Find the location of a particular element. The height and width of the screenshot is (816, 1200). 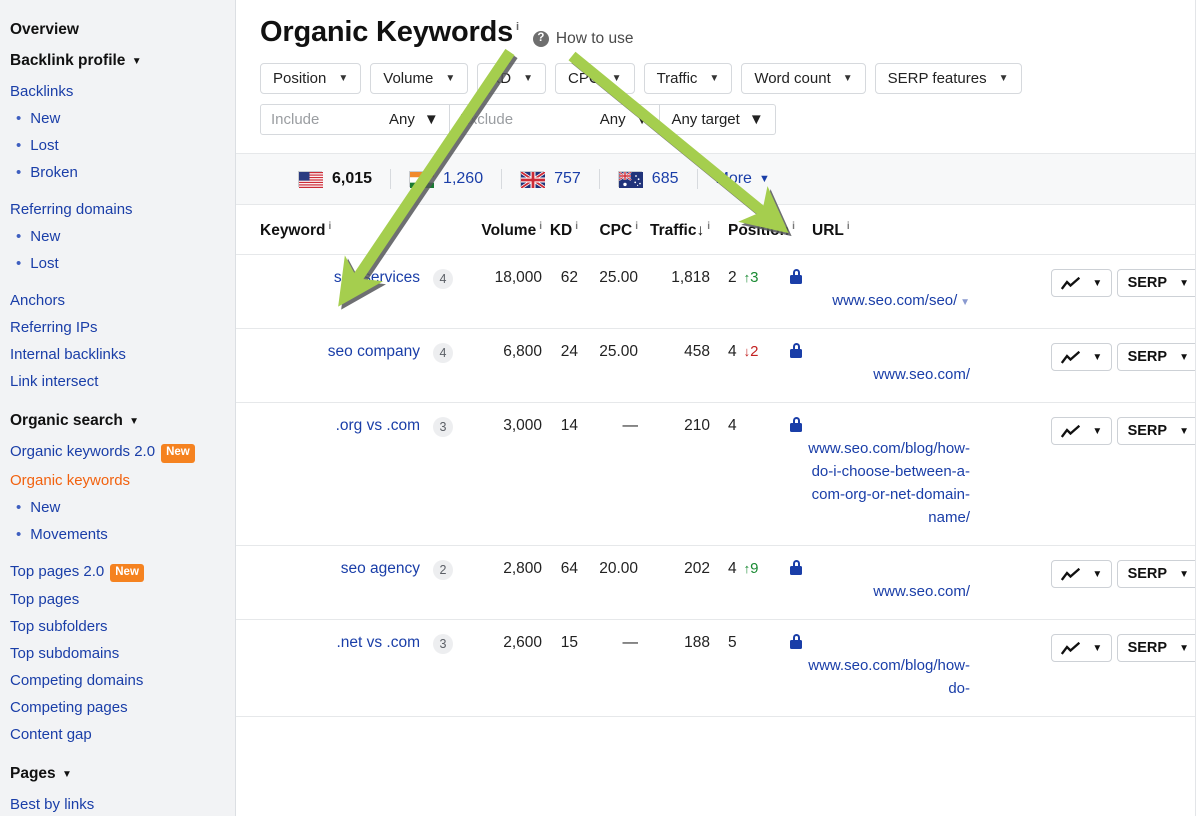

keyword-link: .net vs .com is located at coordinates (378, 642).